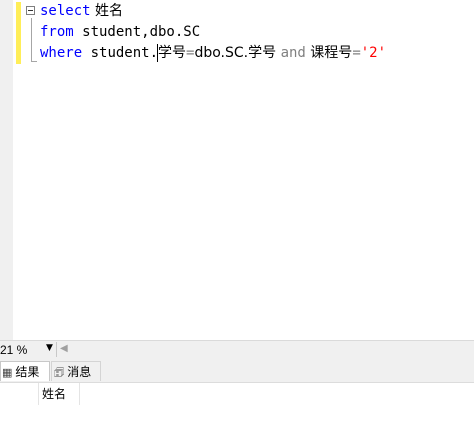  What do you see at coordinates (49, 348) in the screenshot?
I see `chevron-down-icon: ▼` at bounding box center [49, 348].